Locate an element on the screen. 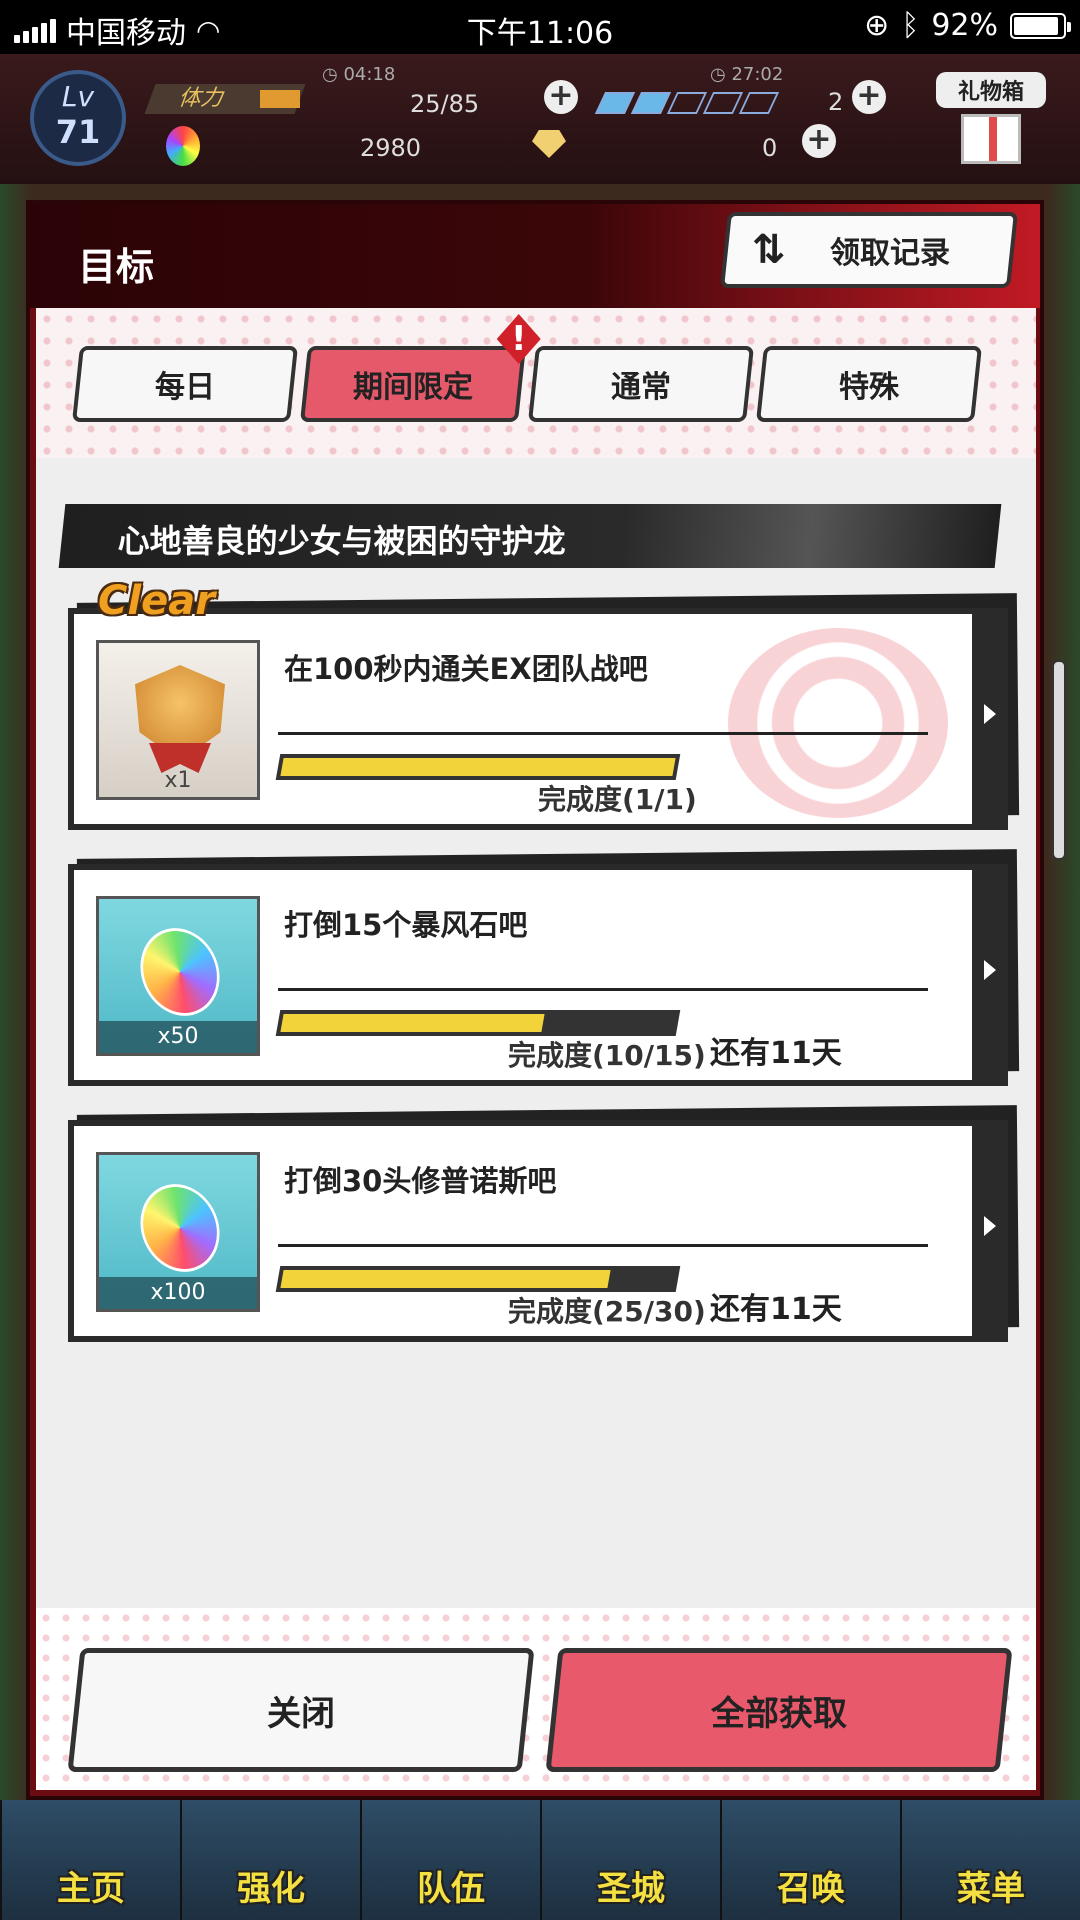 The image size is (1080, 1920). progress-text: 完成度(10/15) is located at coordinates (607, 1055).